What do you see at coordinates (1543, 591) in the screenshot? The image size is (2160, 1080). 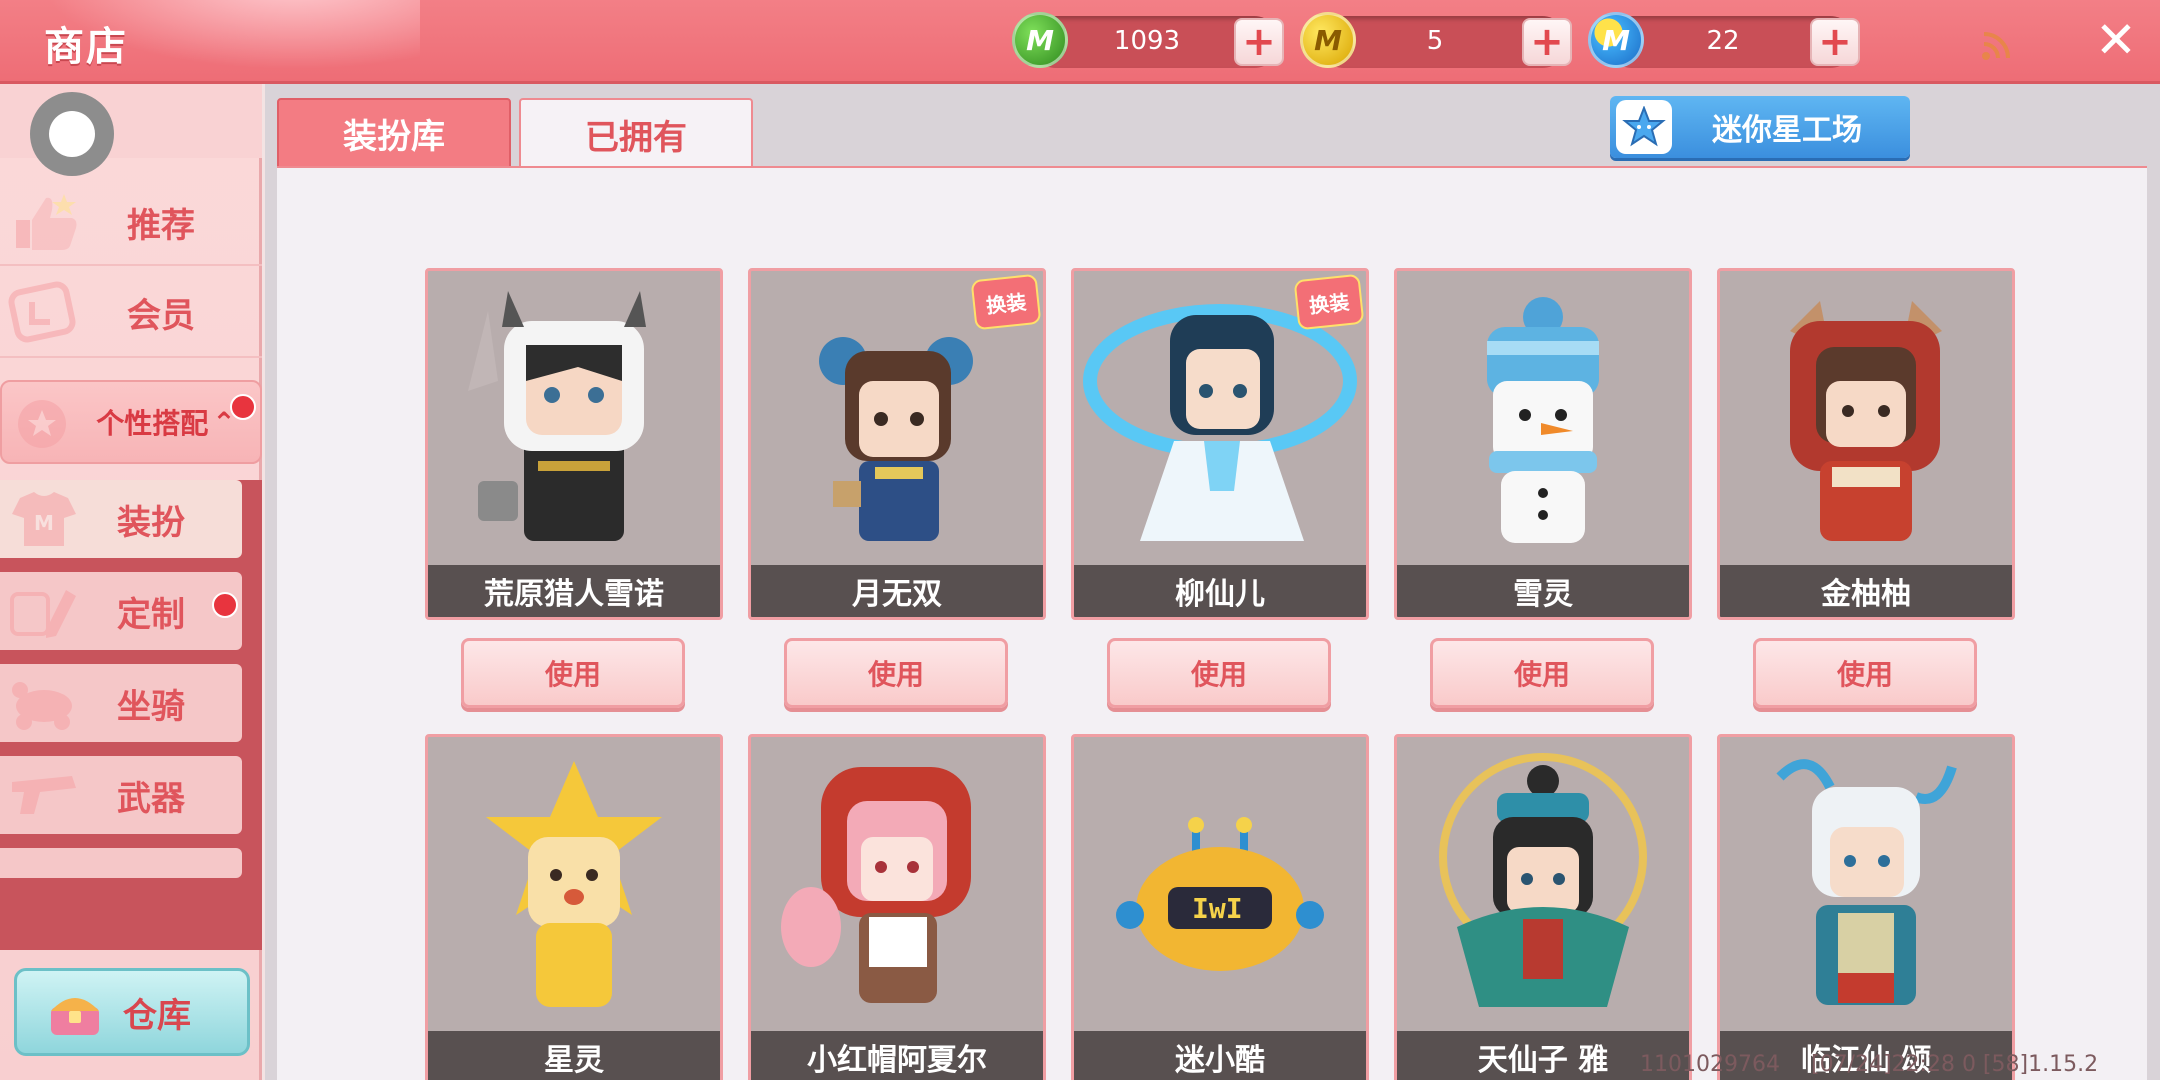 I see `outfit-name: 雪灵` at bounding box center [1543, 591].